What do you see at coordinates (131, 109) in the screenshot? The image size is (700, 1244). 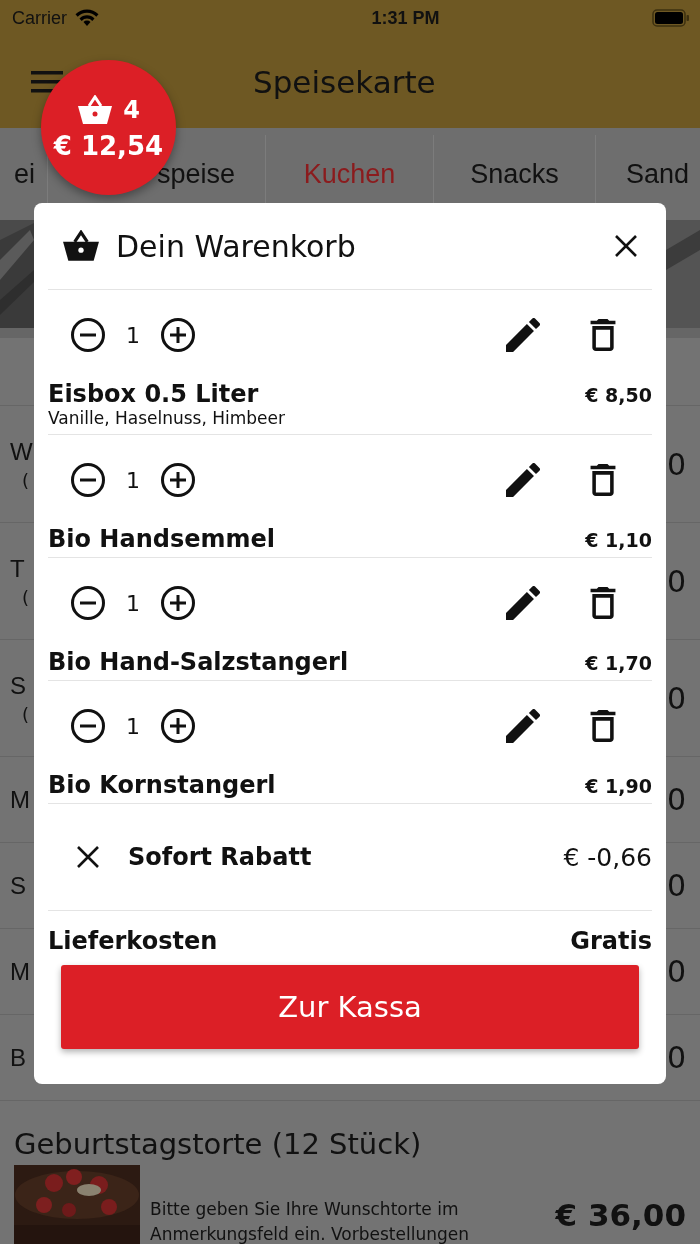 I see `cart-count: 4` at bounding box center [131, 109].